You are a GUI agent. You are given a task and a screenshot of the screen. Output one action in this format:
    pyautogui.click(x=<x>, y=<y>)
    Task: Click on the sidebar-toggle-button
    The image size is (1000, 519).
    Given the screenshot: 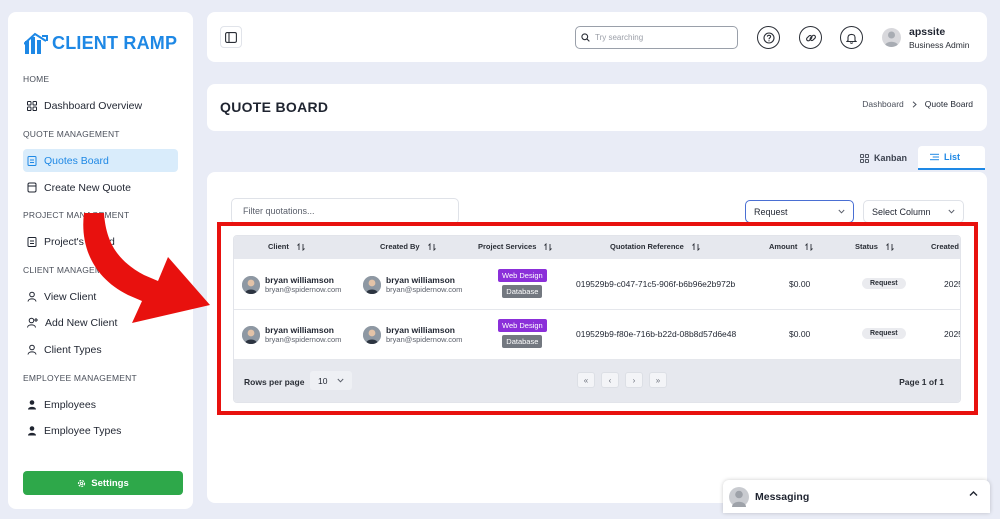 What is the action you would take?
    pyautogui.click(x=231, y=37)
    